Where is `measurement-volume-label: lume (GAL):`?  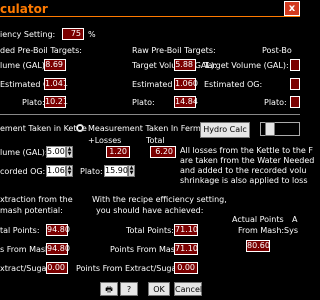
measurement-volume-label: lume (GAL): is located at coordinates (24, 152).